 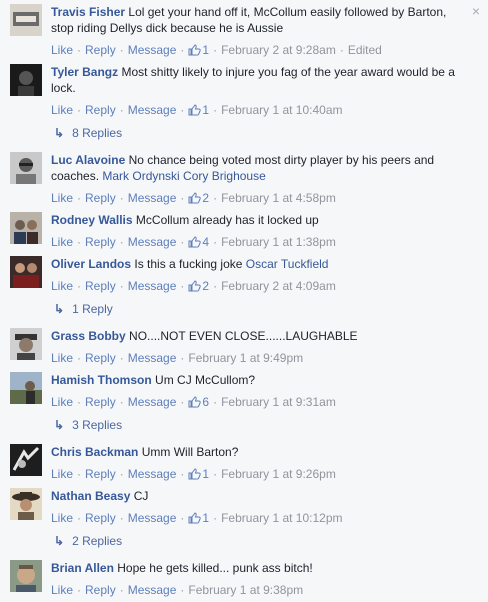 What do you see at coordinates (84, 72) in the screenshot?
I see `comment-author: Tyler Bangz` at bounding box center [84, 72].